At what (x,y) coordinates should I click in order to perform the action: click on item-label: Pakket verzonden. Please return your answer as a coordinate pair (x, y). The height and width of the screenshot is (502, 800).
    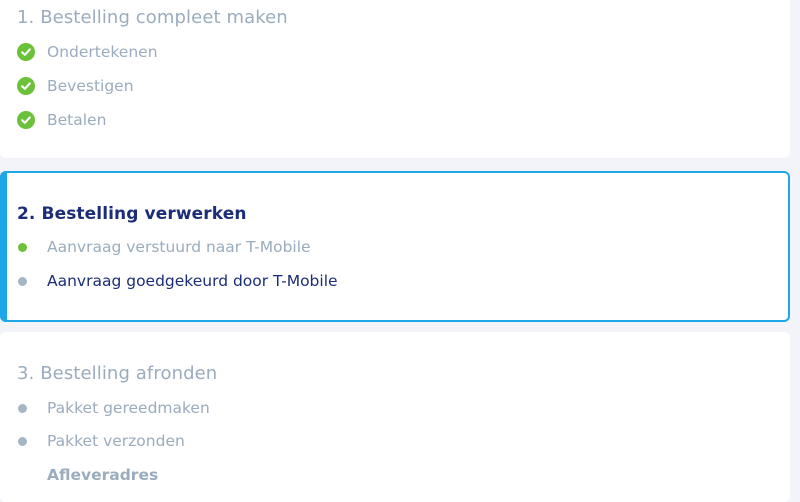
    Looking at the image, I should click on (116, 441).